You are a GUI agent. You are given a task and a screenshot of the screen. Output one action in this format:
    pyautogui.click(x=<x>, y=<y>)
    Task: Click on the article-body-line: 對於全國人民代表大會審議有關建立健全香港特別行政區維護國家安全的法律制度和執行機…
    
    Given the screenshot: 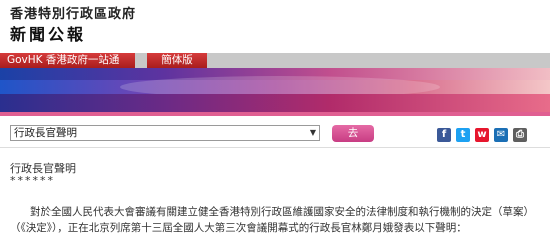 What is the action you would take?
    pyautogui.click(x=282, y=212)
    